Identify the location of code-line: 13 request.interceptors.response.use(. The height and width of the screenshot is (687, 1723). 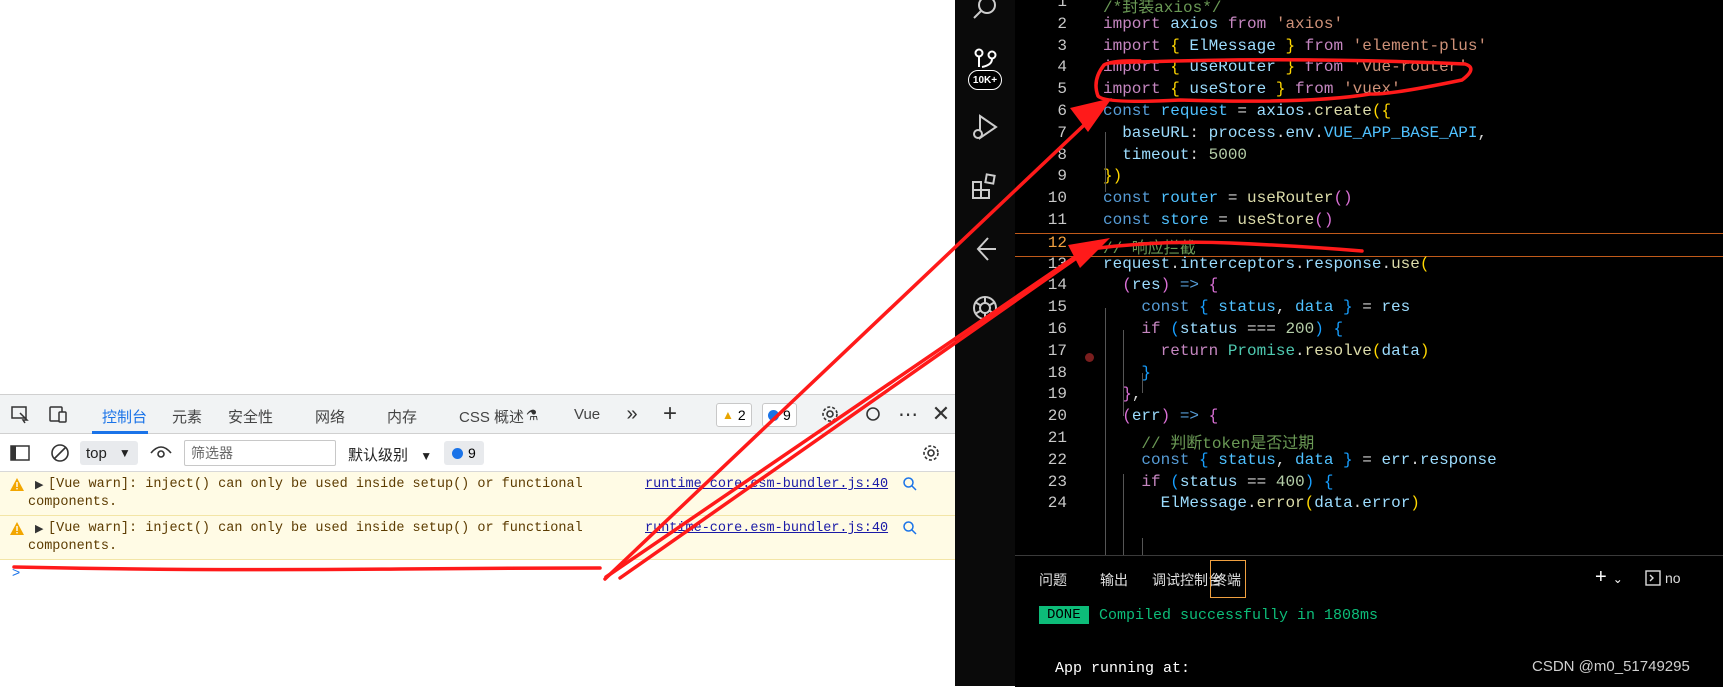
(1369, 267).